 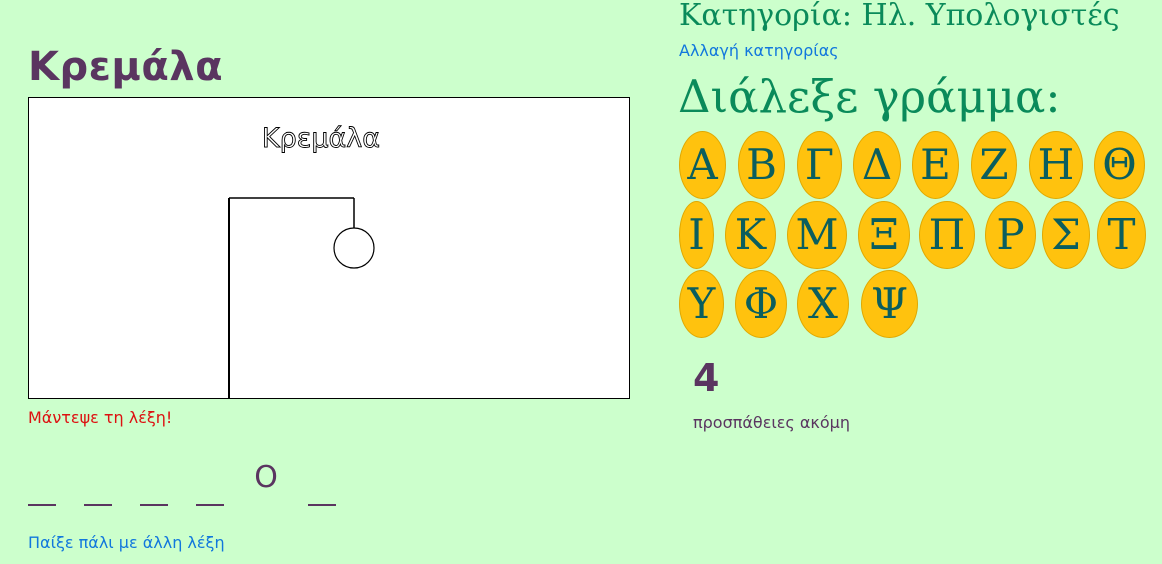 I want to click on tries-remaining-count: 4, so click(x=706, y=378).